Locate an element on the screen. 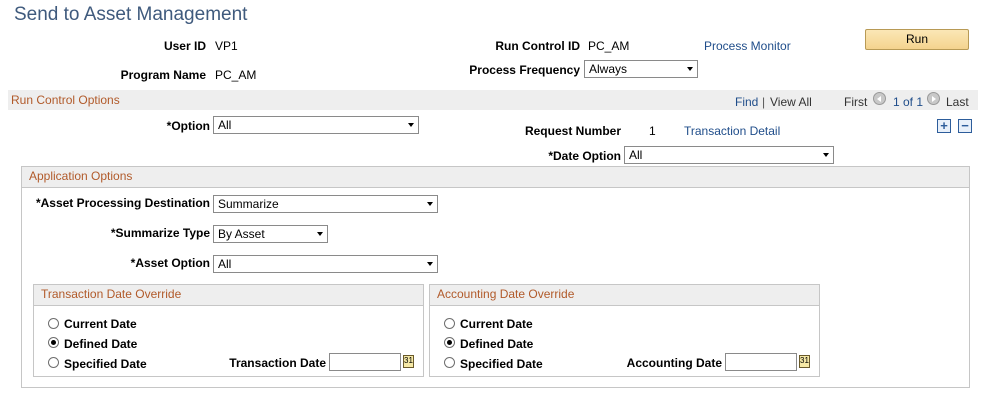 The width and height of the screenshot is (991, 401). run-control-label: Run Control ID is located at coordinates (537, 46).